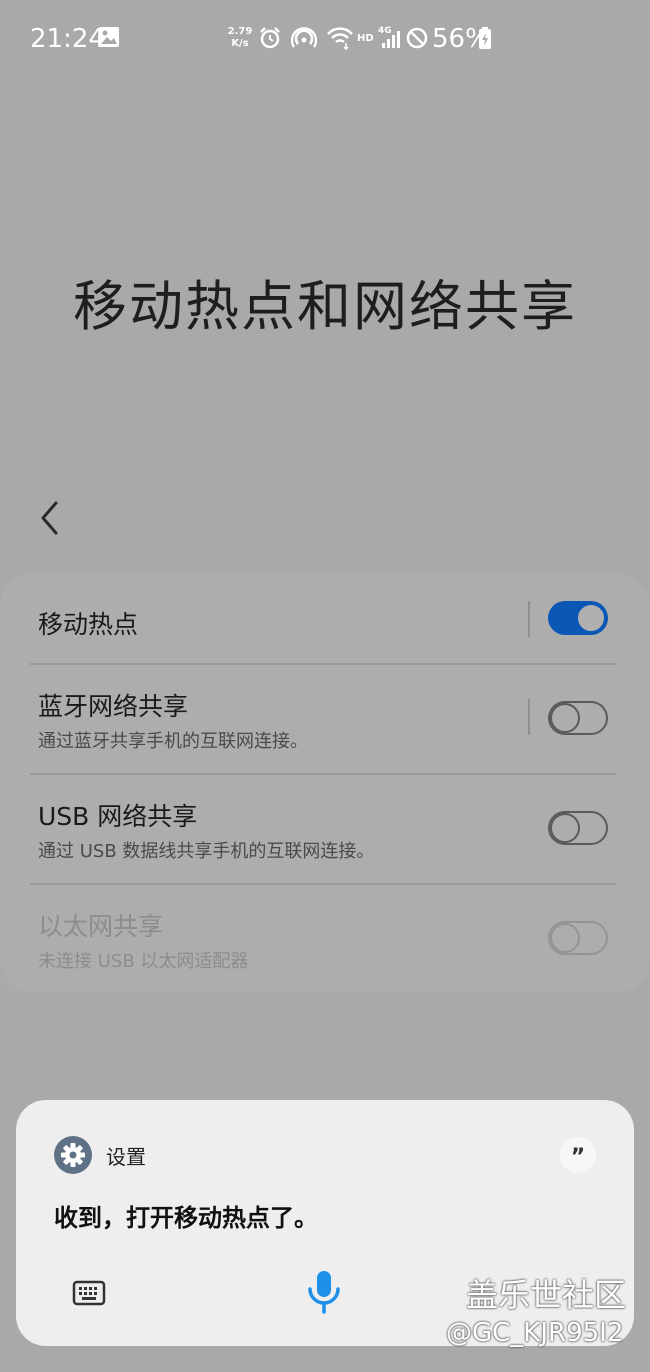 The height and width of the screenshot is (1372, 650). Describe the element at coordinates (325, 829) in the screenshot. I see `setting-row-usb-tethering: USB 网络共享 通过 USB 数据线共享手机的互联网连接。` at that location.